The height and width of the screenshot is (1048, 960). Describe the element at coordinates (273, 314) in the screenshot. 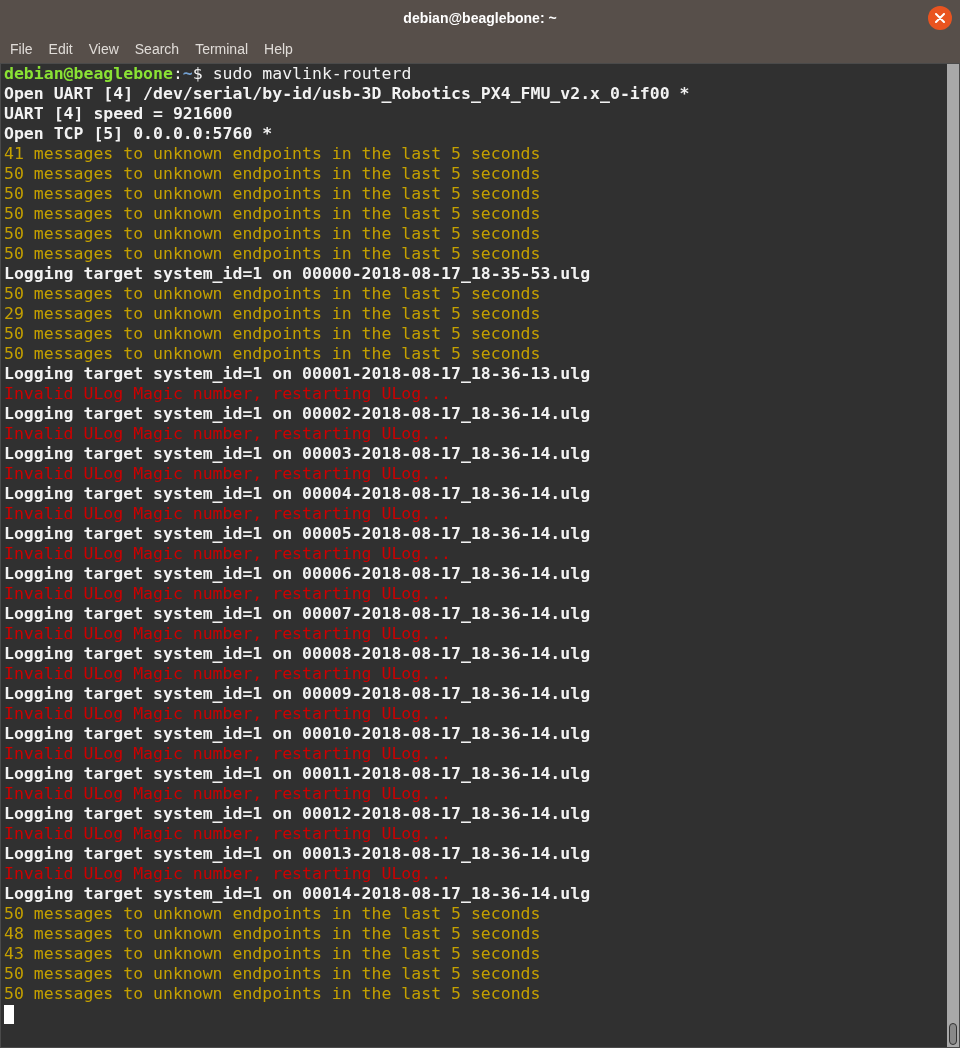

I see `warning-line: 29 messages to unknown endpoints in the last 5 seconds` at that location.